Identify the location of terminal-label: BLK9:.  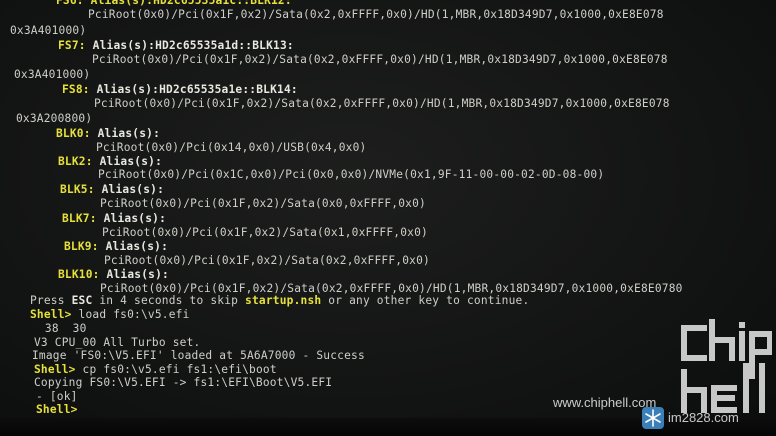
(81, 246).